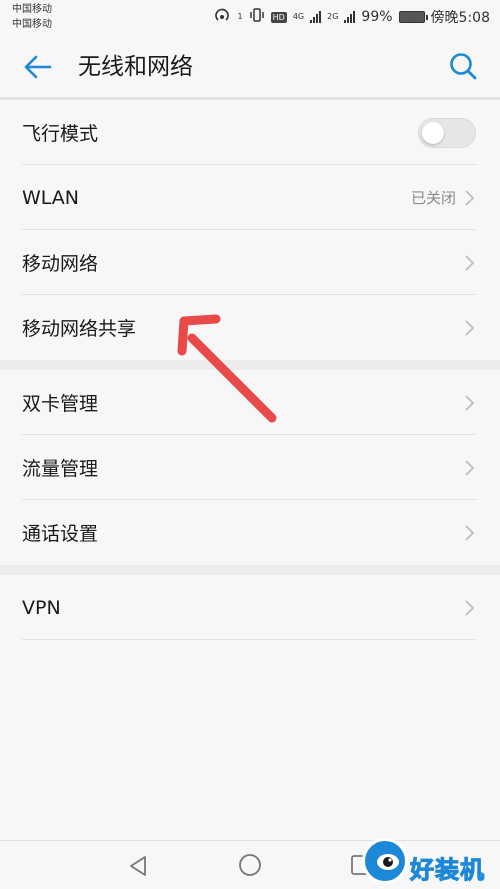 Image resolution: width=500 pixels, height=889 pixels. Describe the element at coordinates (433, 132) in the screenshot. I see `toggle-knob` at that location.